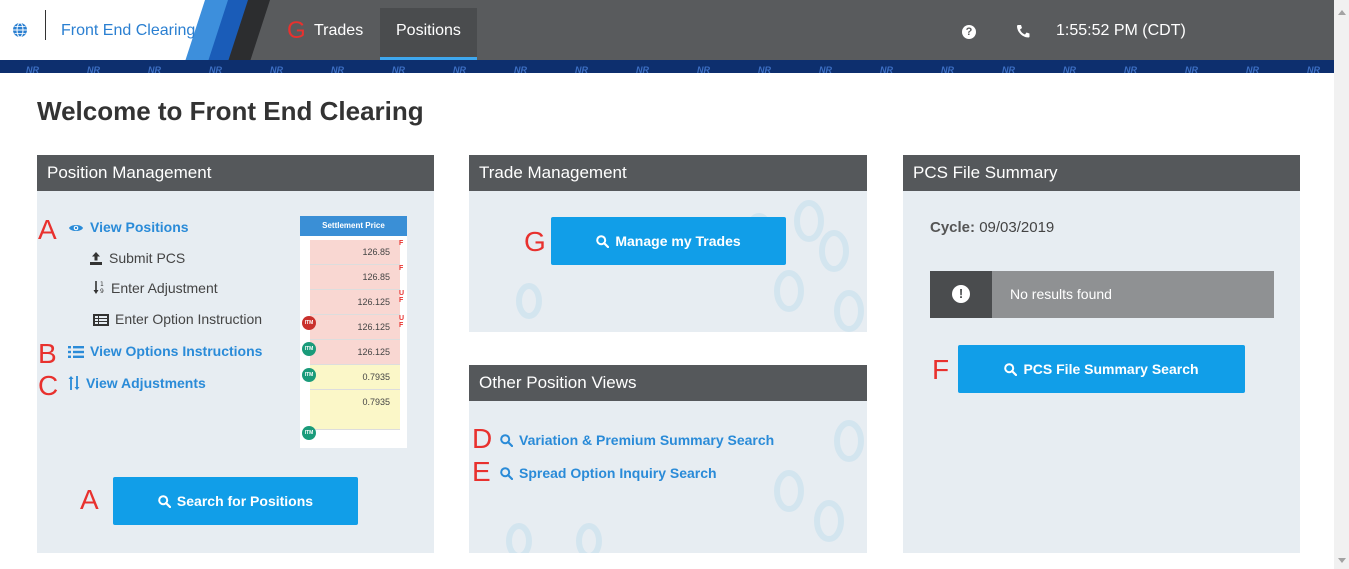  I want to click on no-results-alert: ! No results found, so click(1102, 294).